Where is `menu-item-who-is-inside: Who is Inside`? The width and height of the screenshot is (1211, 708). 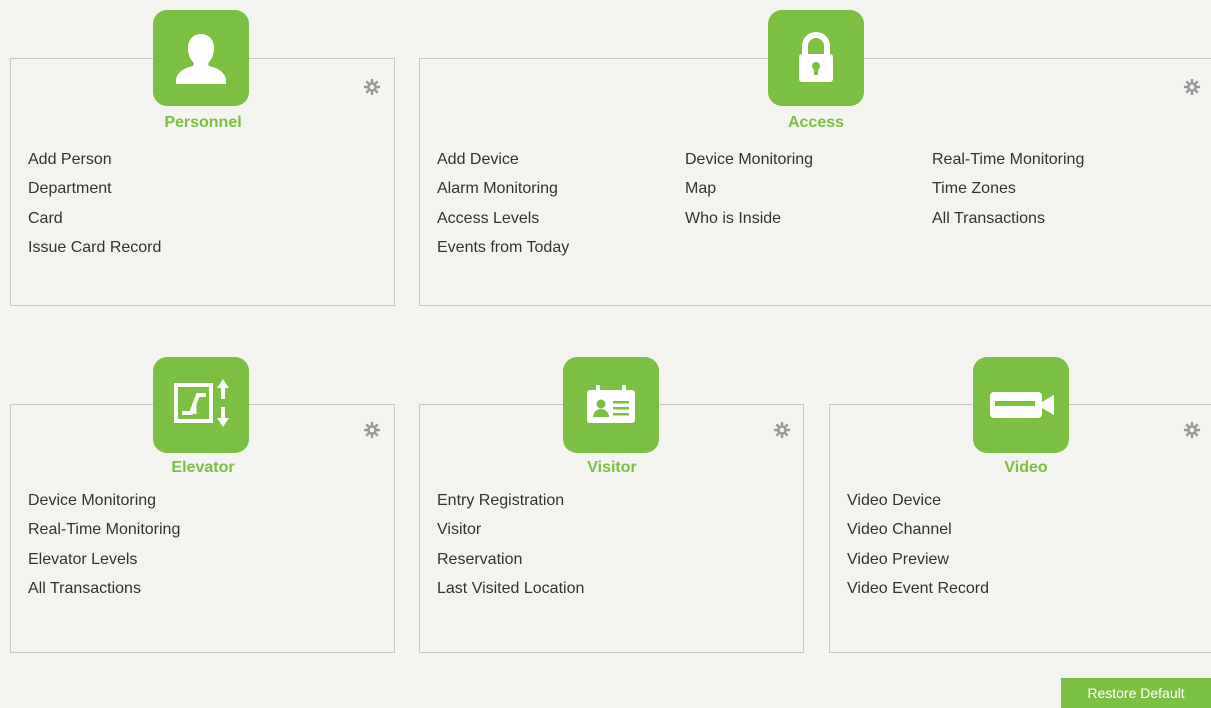 menu-item-who-is-inside: Who is Inside is located at coordinates (749, 218).